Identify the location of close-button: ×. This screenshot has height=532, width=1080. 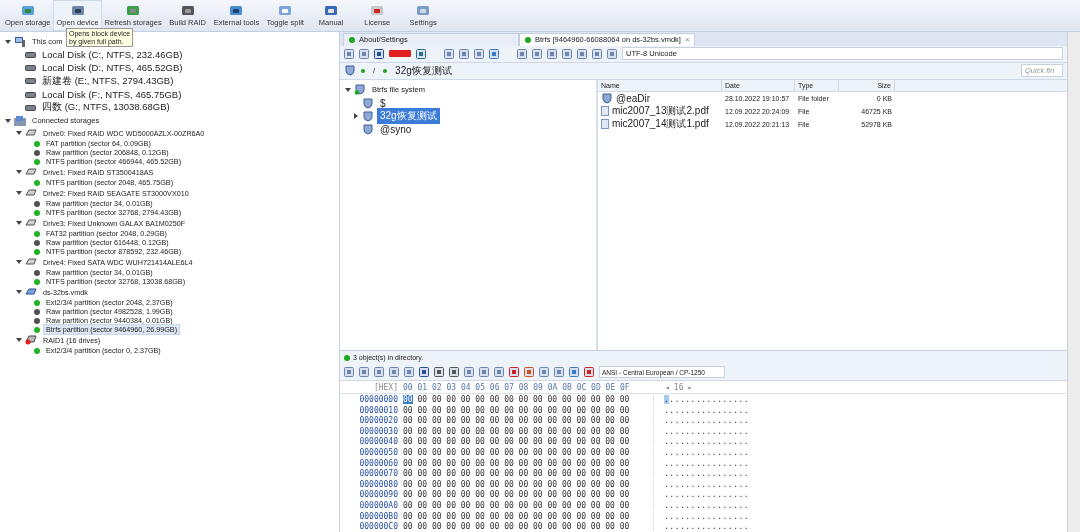
(687, 40).